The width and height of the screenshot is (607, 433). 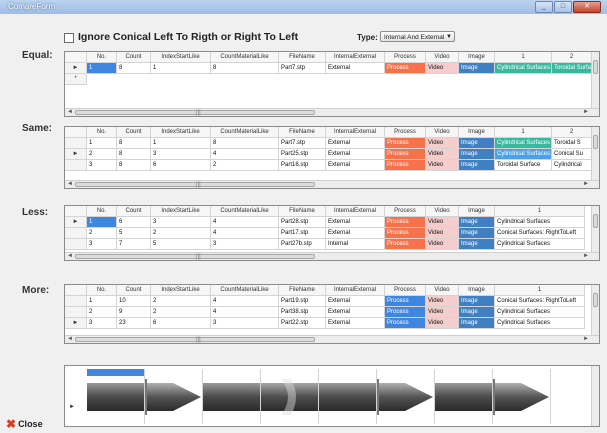 What do you see at coordinates (563, 7) in the screenshot?
I see `maximize-button: □` at bounding box center [563, 7].